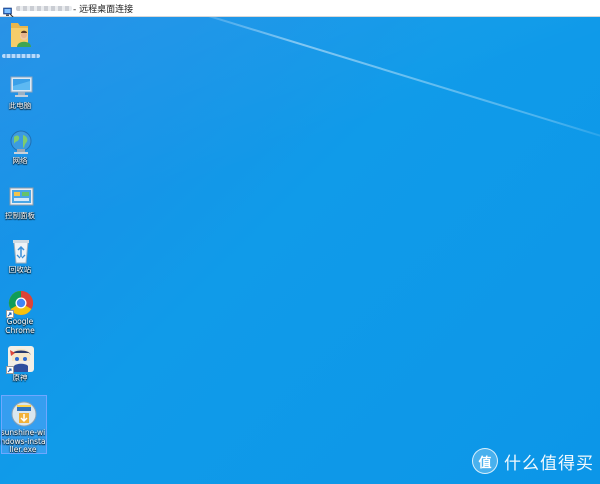 Image resolution: width=600 pixels, height=484 pixels. Describe the element at coordinates (21, 197) in the screenshot. I see `control-panel-icon` at that location.